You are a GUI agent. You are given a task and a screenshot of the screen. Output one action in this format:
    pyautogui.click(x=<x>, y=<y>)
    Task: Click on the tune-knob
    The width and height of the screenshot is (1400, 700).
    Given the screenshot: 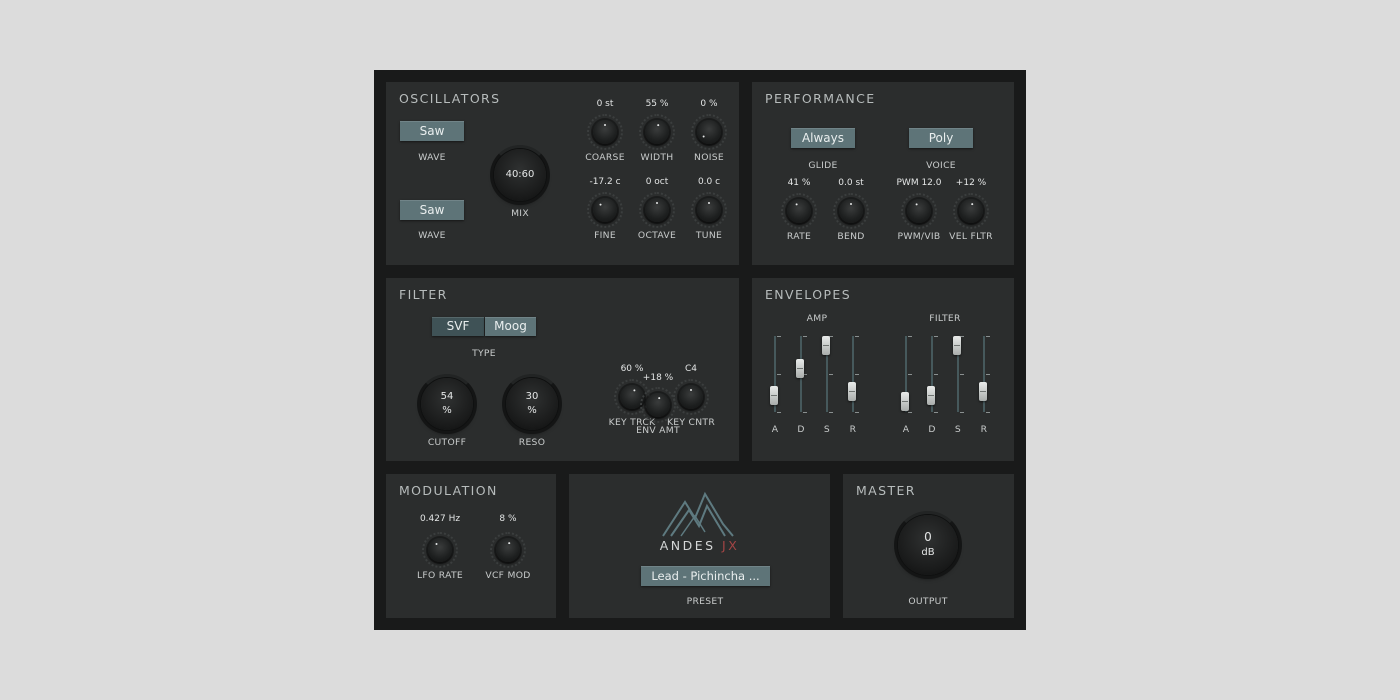 What is the action you would take?
    pyautogui.click(x=709, y=210)
    